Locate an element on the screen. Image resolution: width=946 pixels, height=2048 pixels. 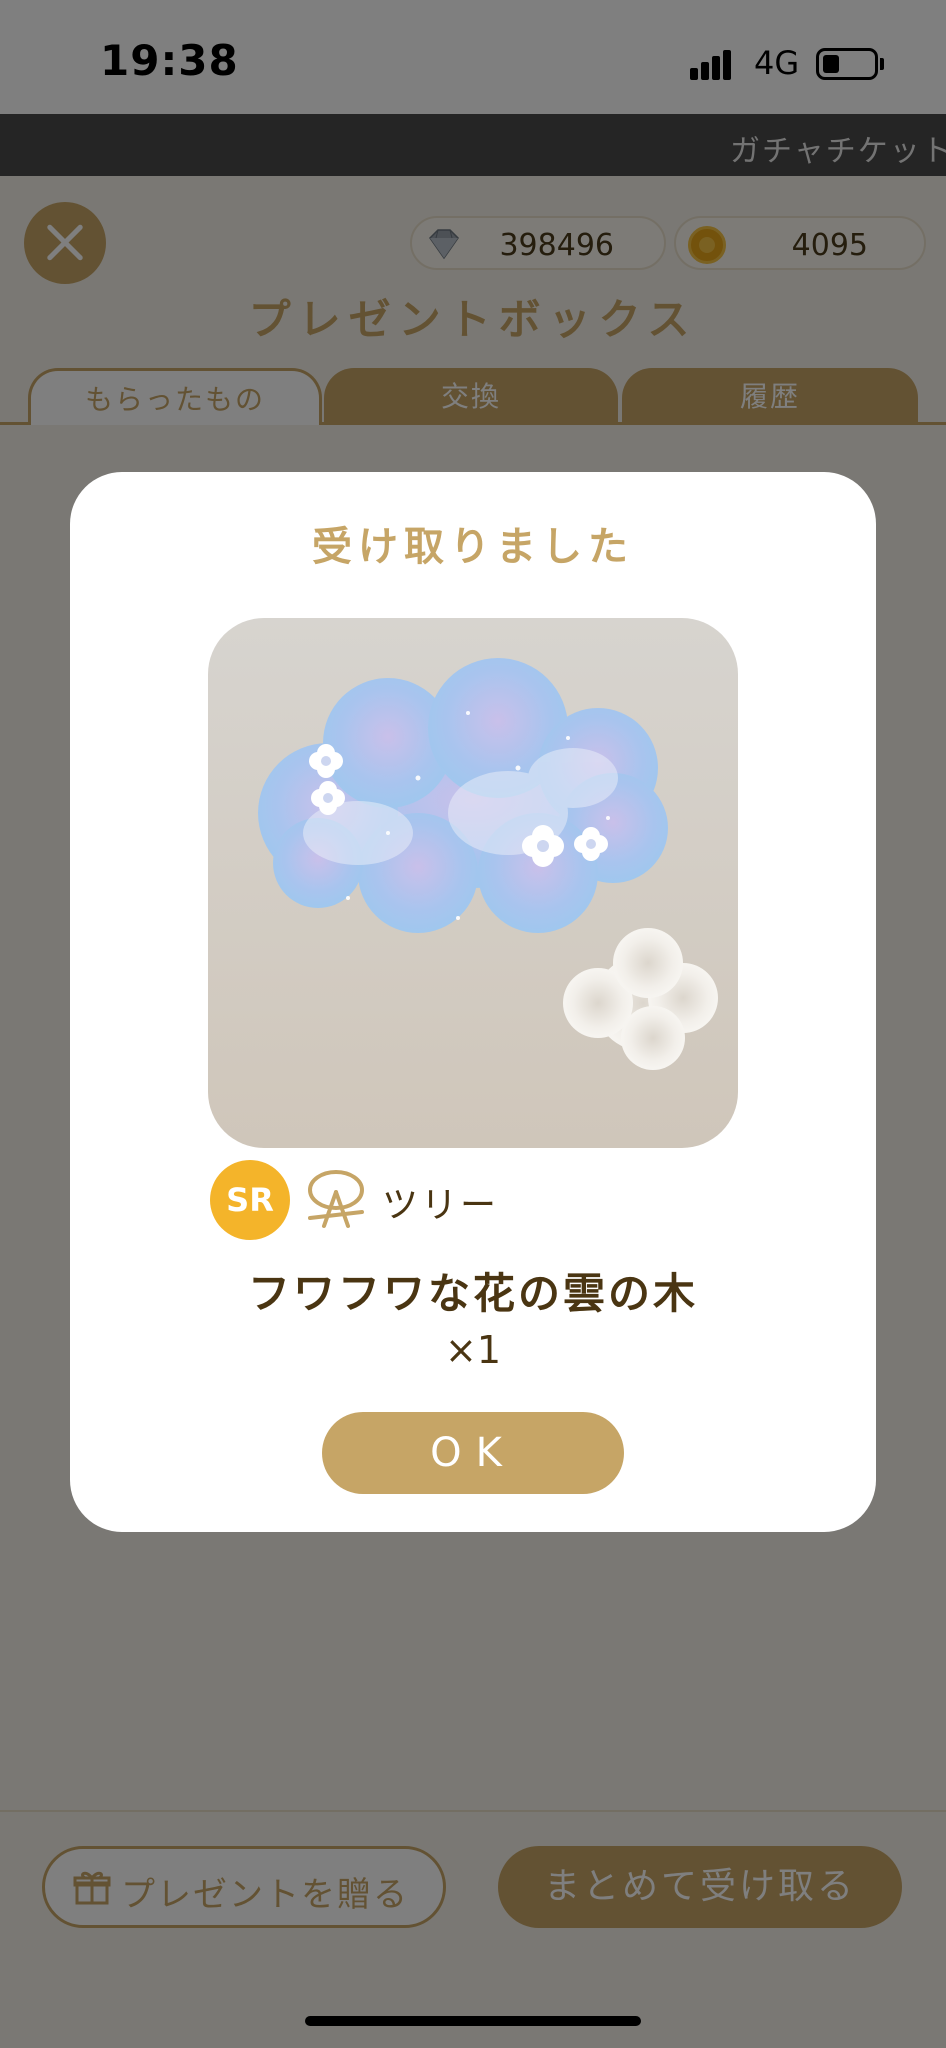
ok-button: OK is located at coordinates (473, 1453).